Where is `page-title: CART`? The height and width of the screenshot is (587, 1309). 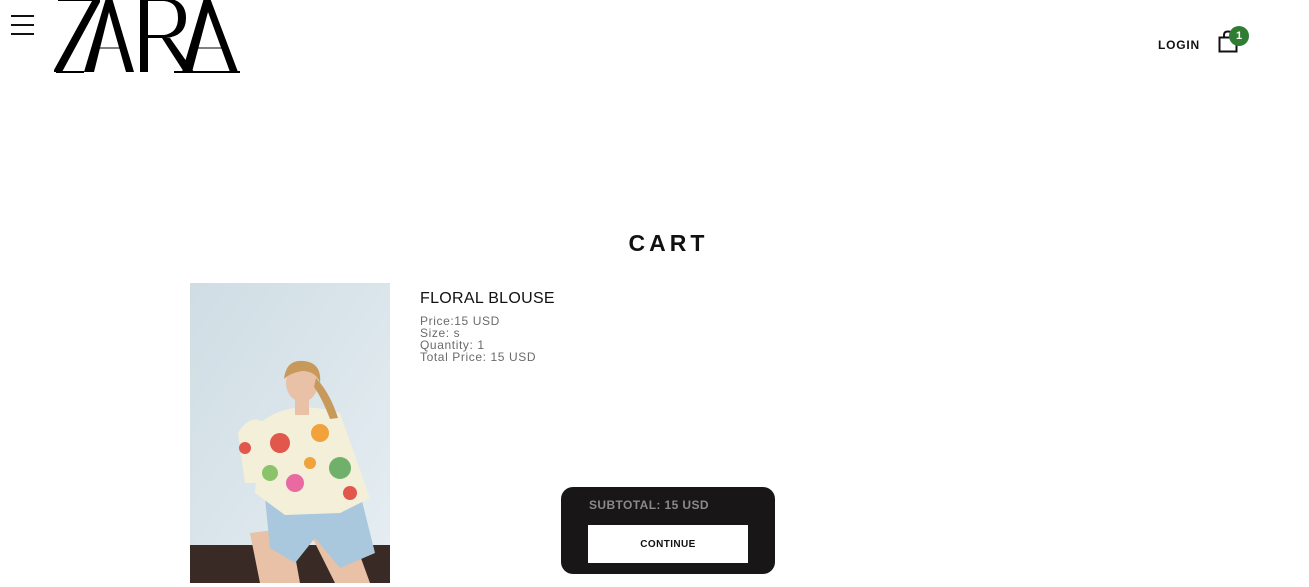
page-title: CART is located at coordinates (668, 243).